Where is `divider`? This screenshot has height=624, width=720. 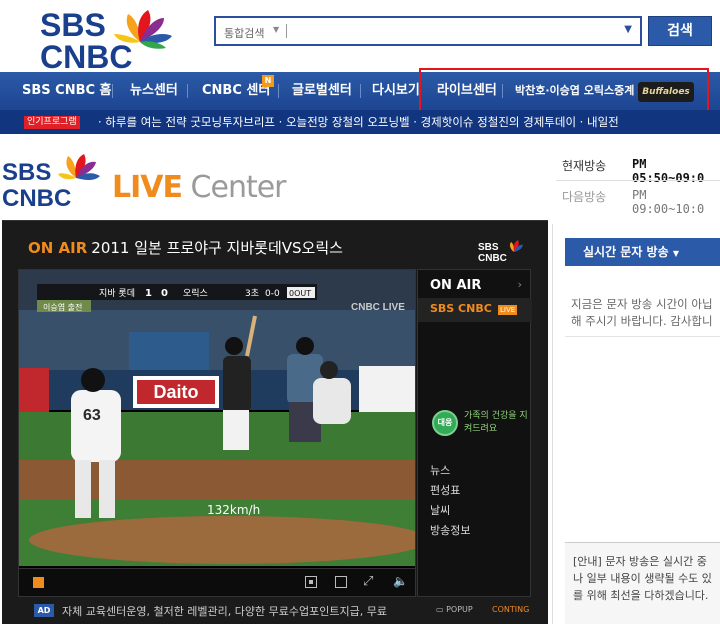 divider is located at coordinates (642, 336).